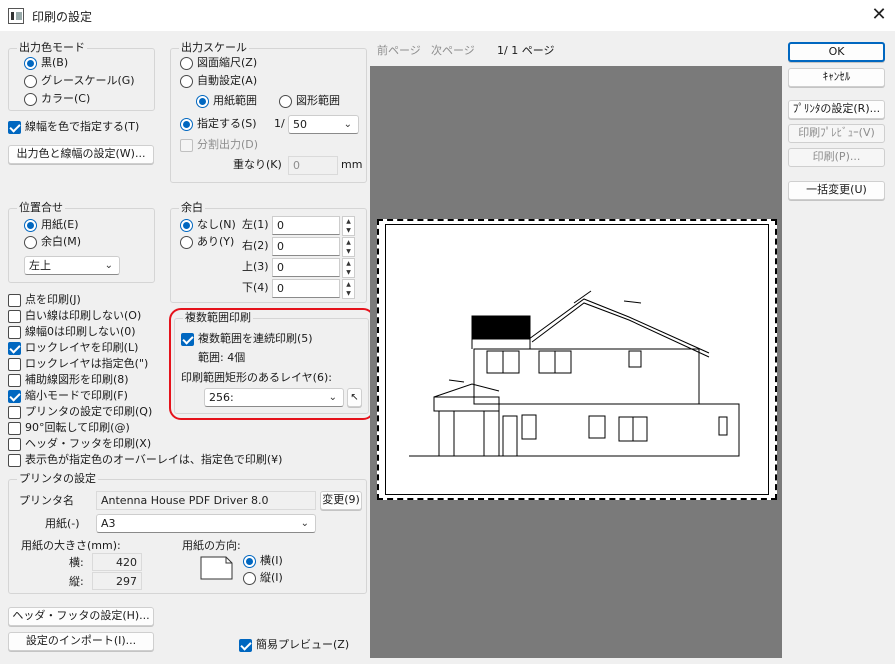 The height and width of the screenshot is (664, 895). What do you see at coordinates (186, 242) in the screenshot?
I see `margin-some-radio` at bounding box center [186, 242].